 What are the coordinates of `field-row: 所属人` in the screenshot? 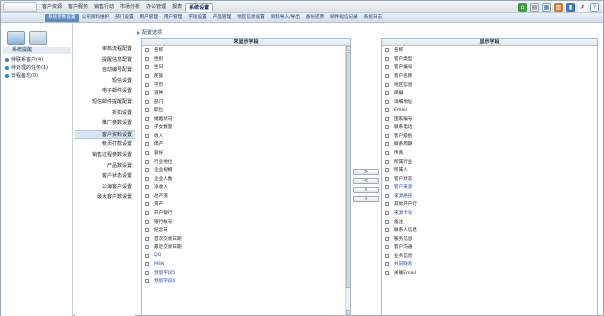 It's located at (489, 170).